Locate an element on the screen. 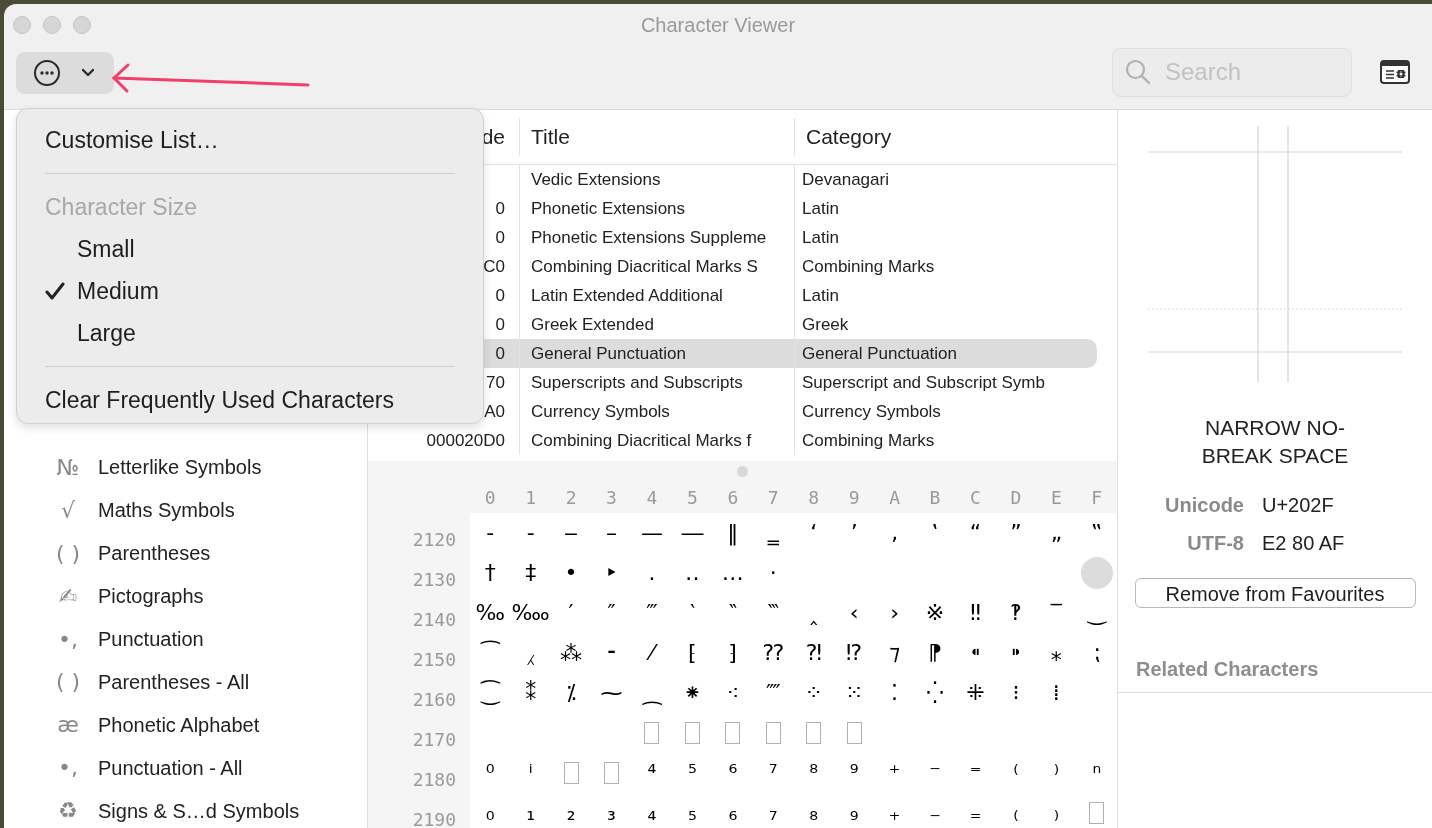 This screenshot has height=828, width=1432. glyph-cell: ⁃ is located at coordinates (611, 653).